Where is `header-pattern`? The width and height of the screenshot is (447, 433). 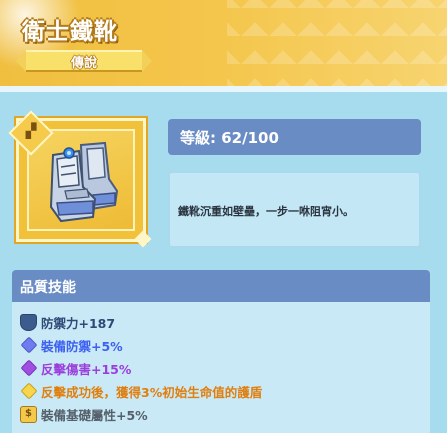
header-pattern is located at coordinates (337, 46).